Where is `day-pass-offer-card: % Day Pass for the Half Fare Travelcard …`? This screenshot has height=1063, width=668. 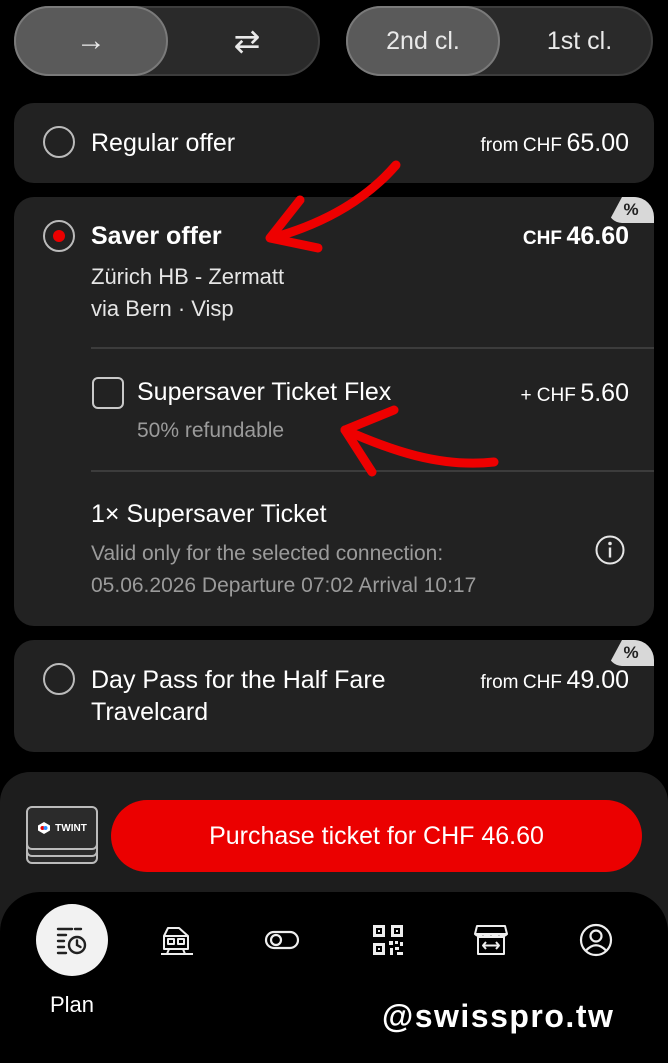
day-pass-offer-card: % Day Pass for the Half Fare Travelcard … is located at coordinates (334, 696).